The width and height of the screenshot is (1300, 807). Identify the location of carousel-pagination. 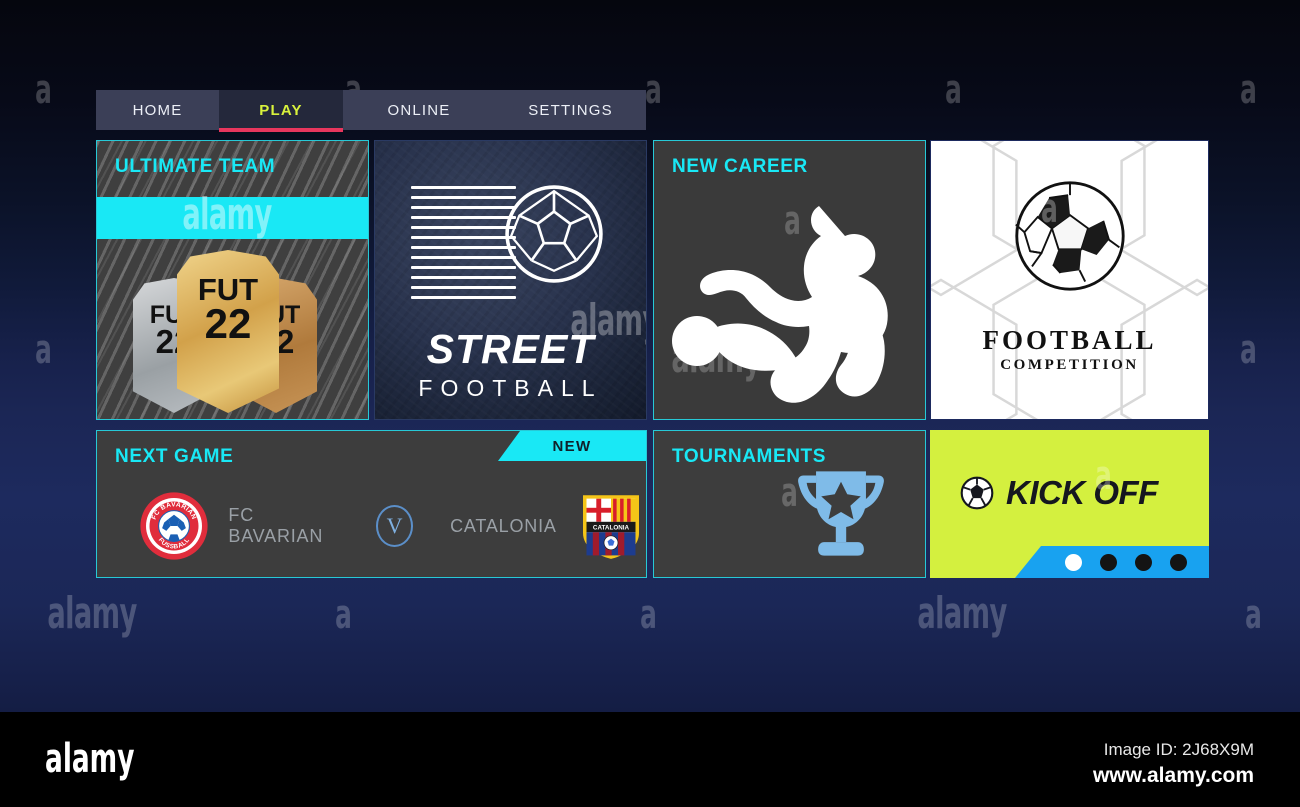
(1112, 562).